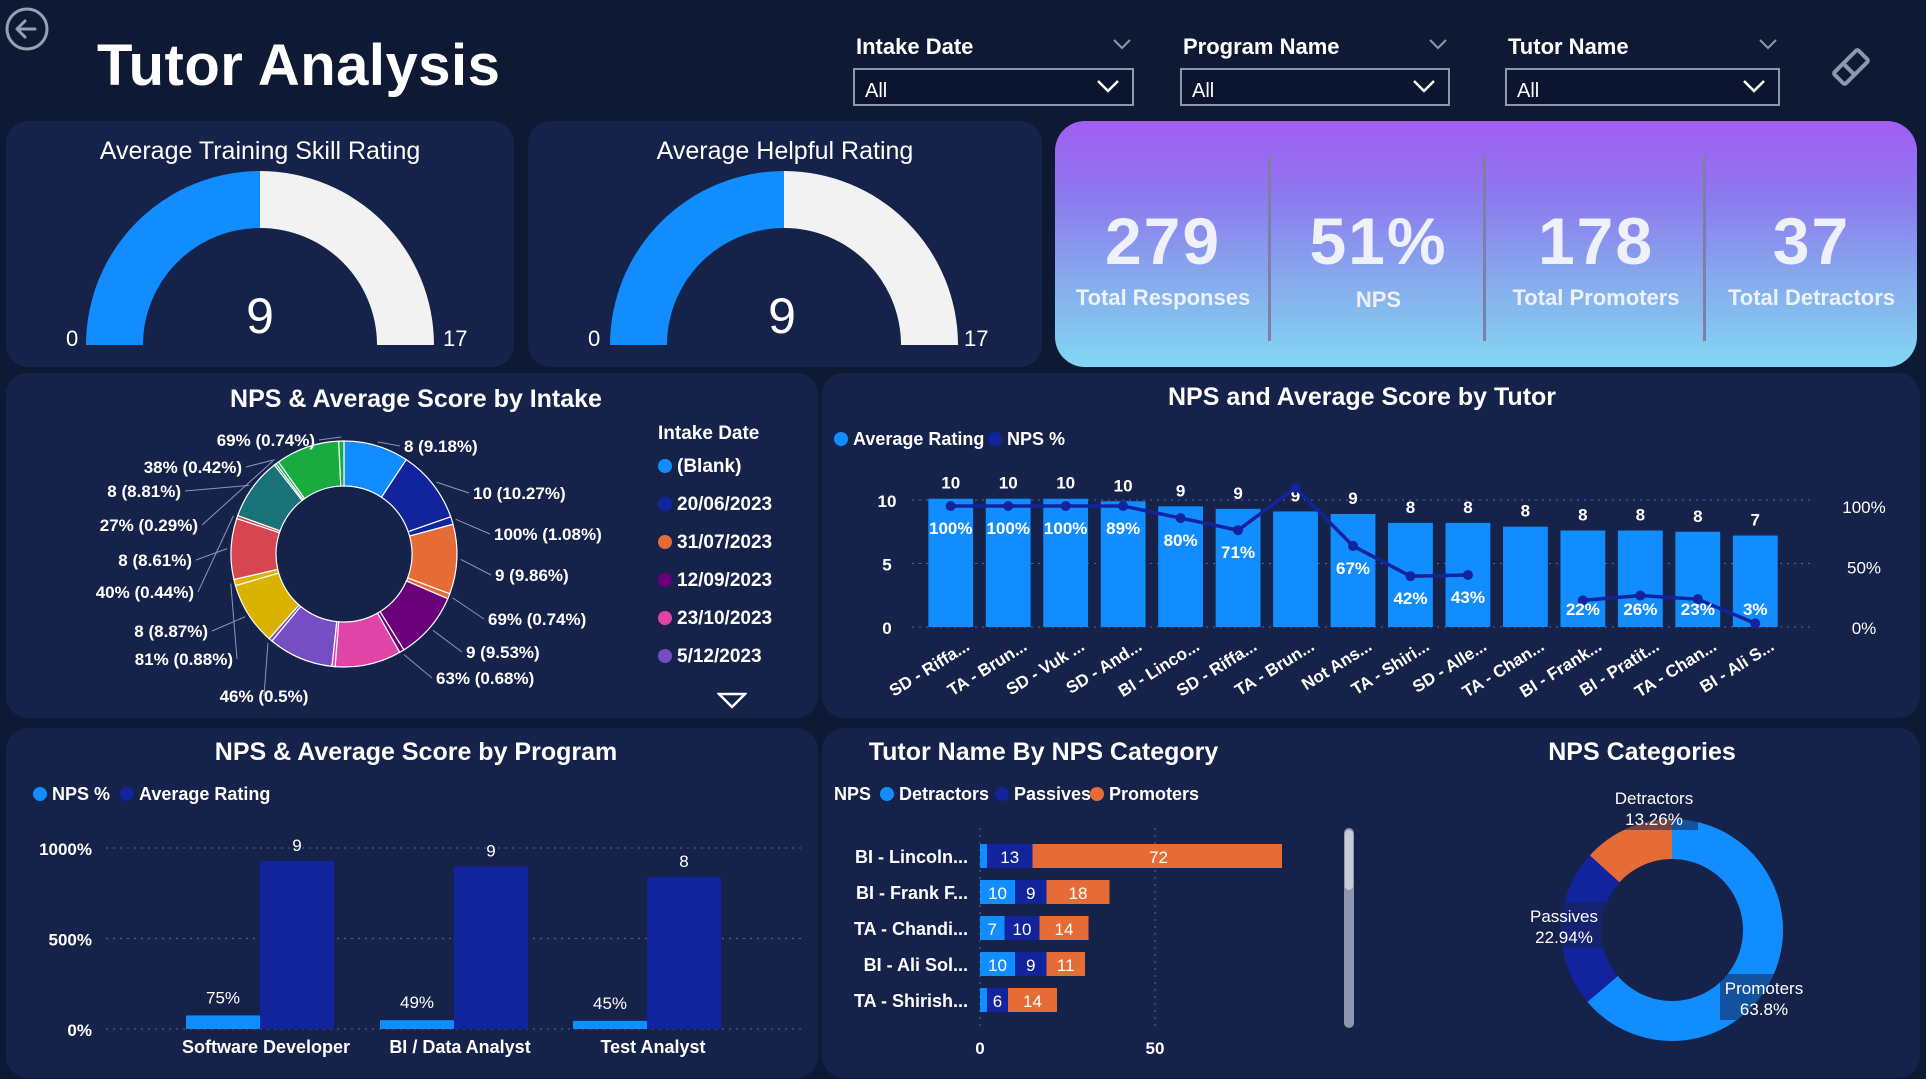 The height and width of the screenshot is (1079, 1926). Describe the element at coordinates (1811, 241) in the screenshot. I see `kpi-value: 37` at that location.